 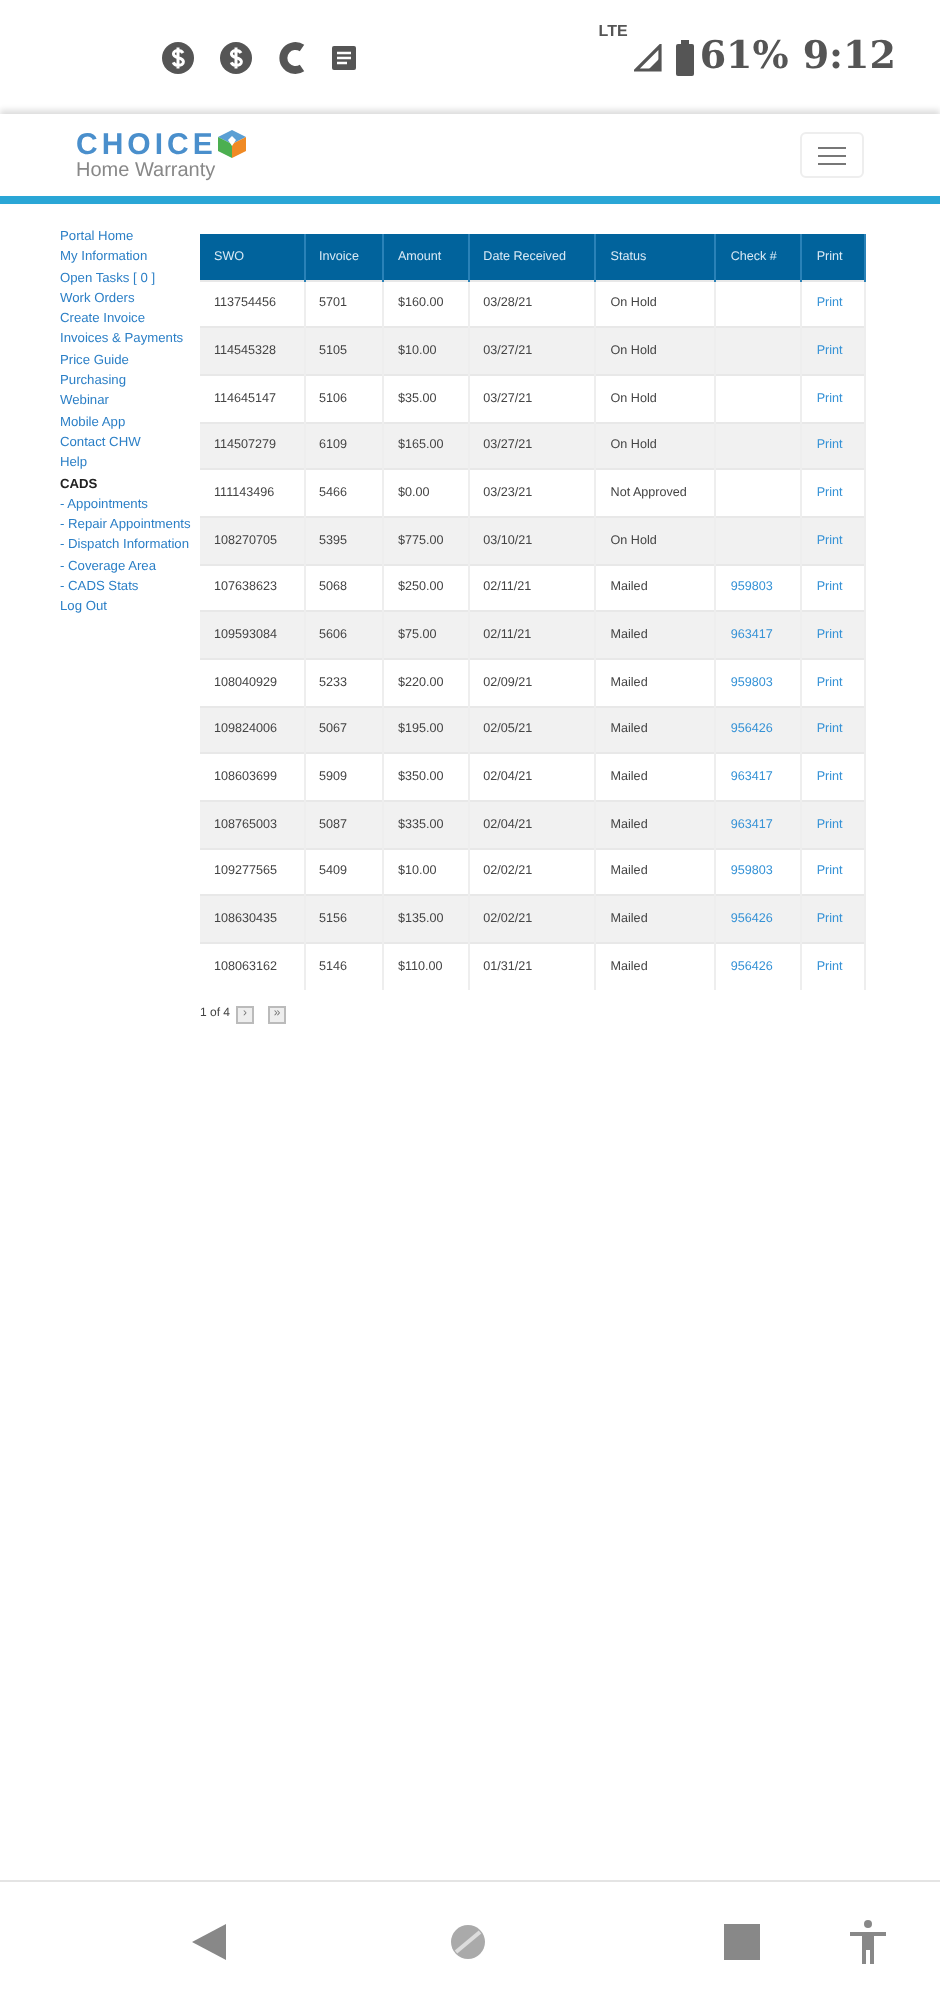 What do you see at coordinates (468, 1941) in the screenshot?
I see `ball-icon` at bounding box center [468, 1941].